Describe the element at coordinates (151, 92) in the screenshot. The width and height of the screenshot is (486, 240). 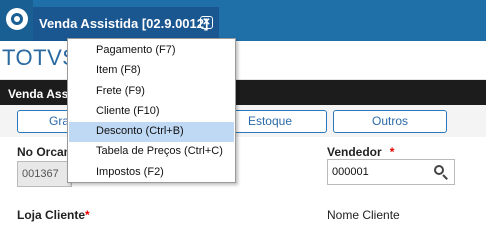
I see `menu-item-frete: Frete (F9)` at that location.